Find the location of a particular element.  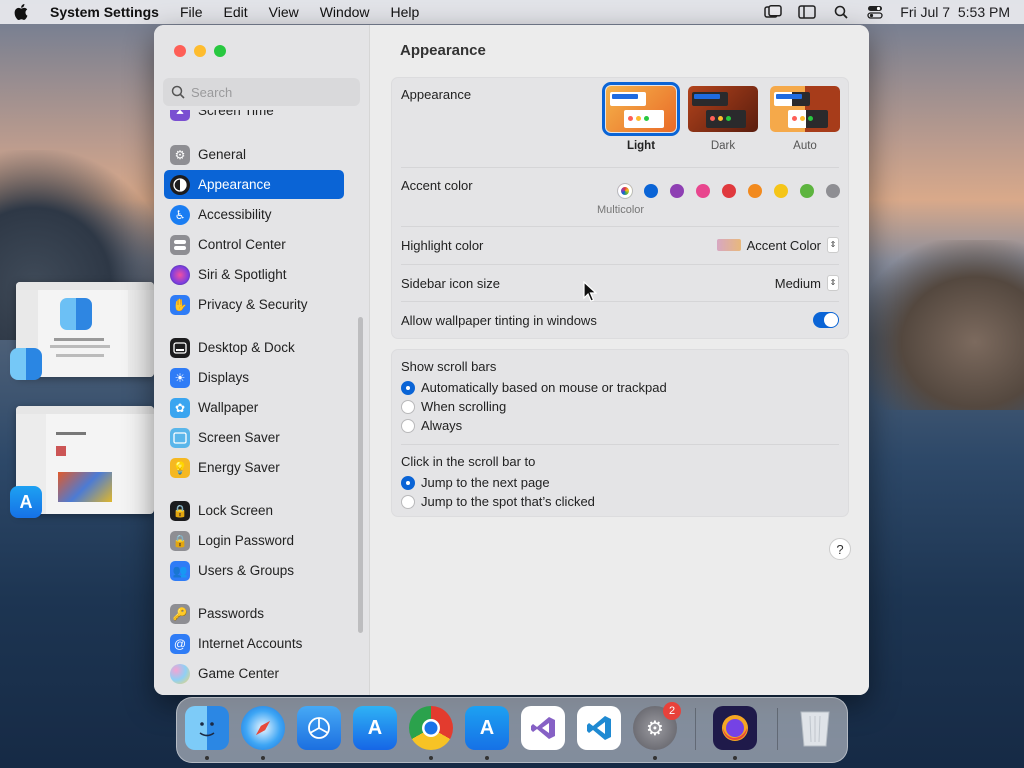

accent-green is located at coordinates (807, 191).